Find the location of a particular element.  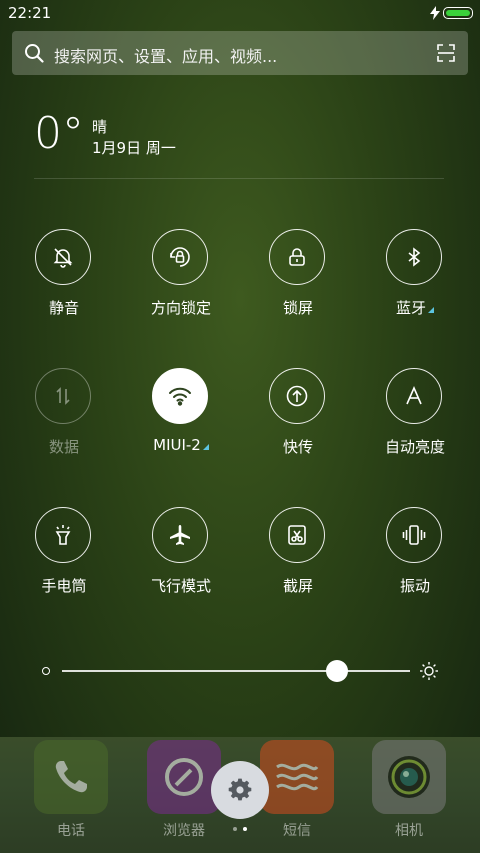

wifi-icon is located at coordinates (180, 396).